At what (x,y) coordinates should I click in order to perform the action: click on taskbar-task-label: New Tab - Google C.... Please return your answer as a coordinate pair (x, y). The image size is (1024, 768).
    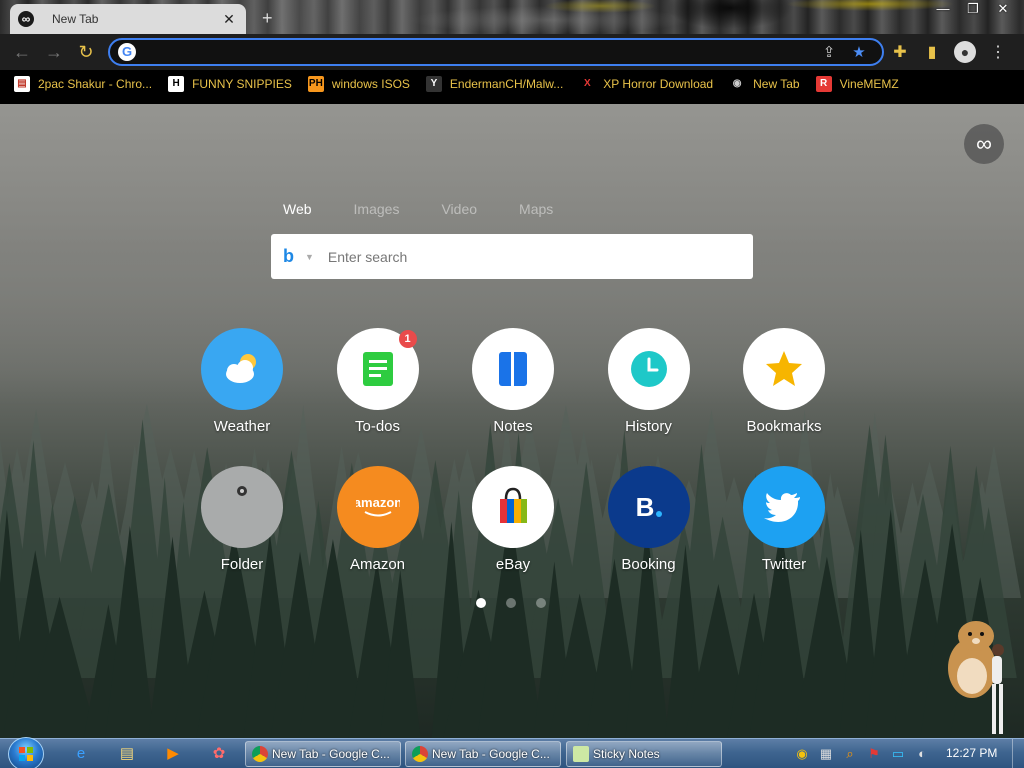
    Looking at the image, I should click on (331, 754).